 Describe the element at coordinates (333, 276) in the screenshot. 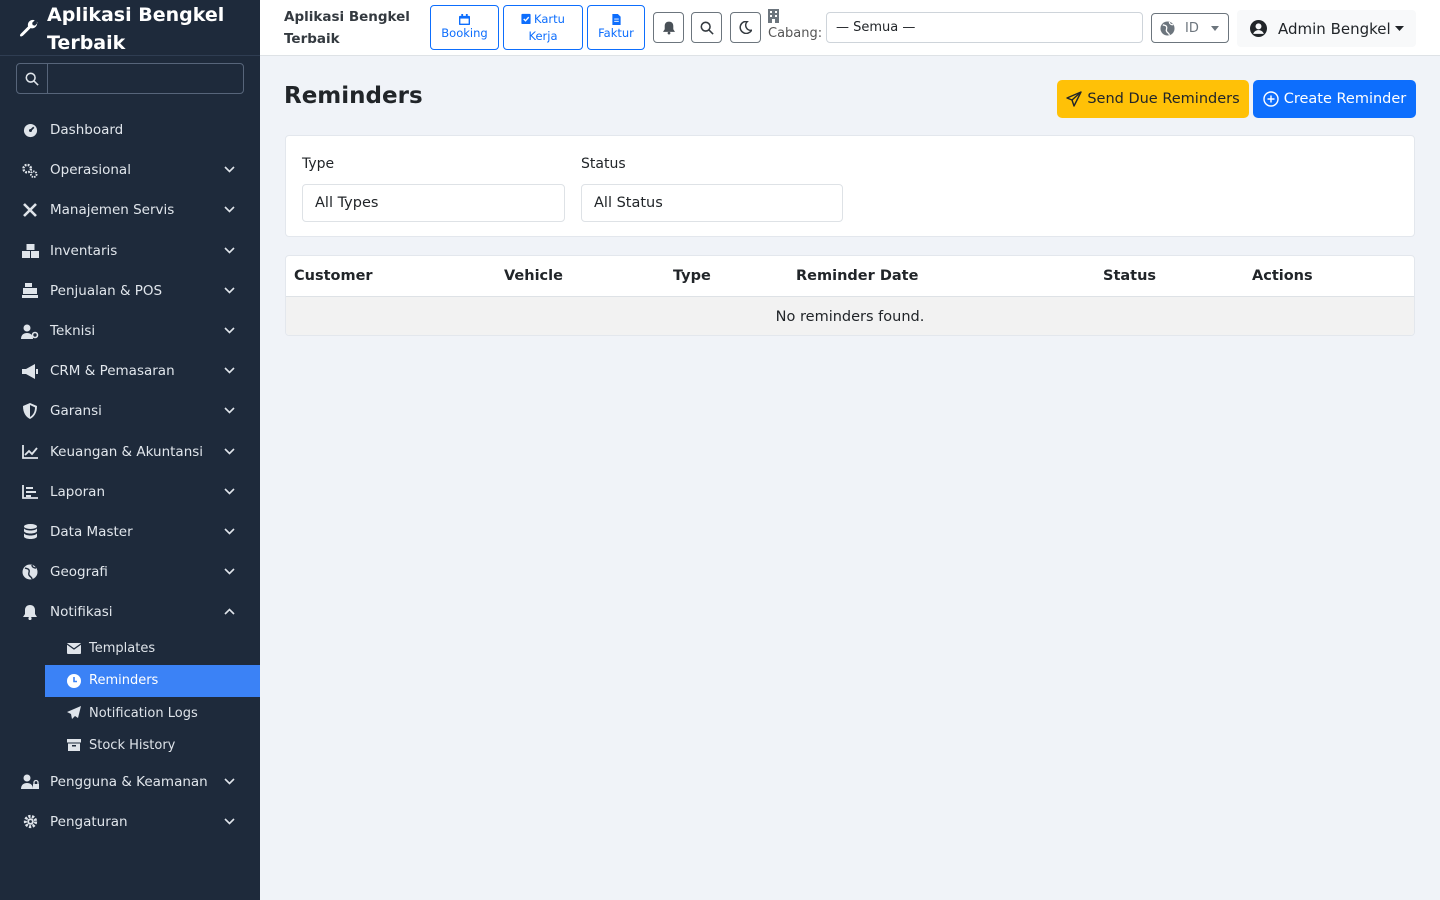

I see `column-header-customer: Customer` at that location.